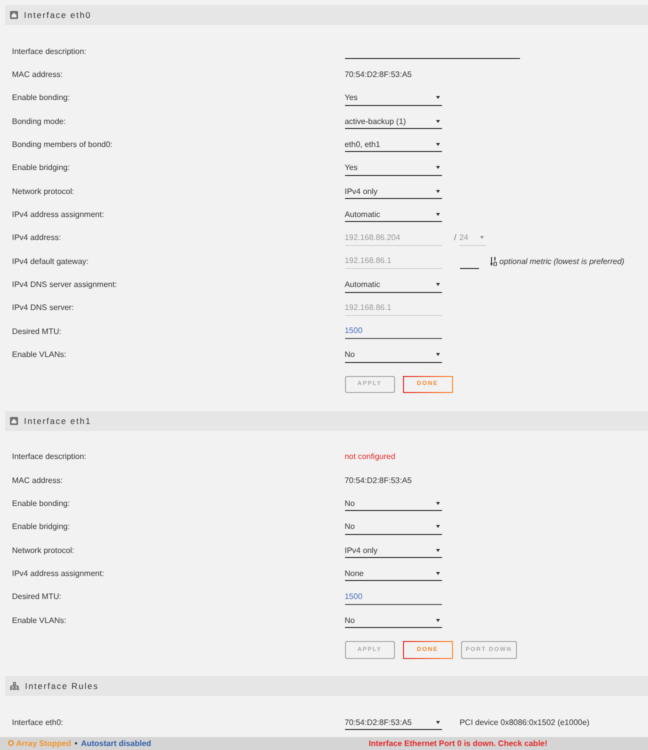 Image resolution: width=648 pixels, height=750 pixels. Describe the element at coordinates (561, 261) in the screenshot. I see `hint-text: optional metric (lowest is preferred)` at that location.